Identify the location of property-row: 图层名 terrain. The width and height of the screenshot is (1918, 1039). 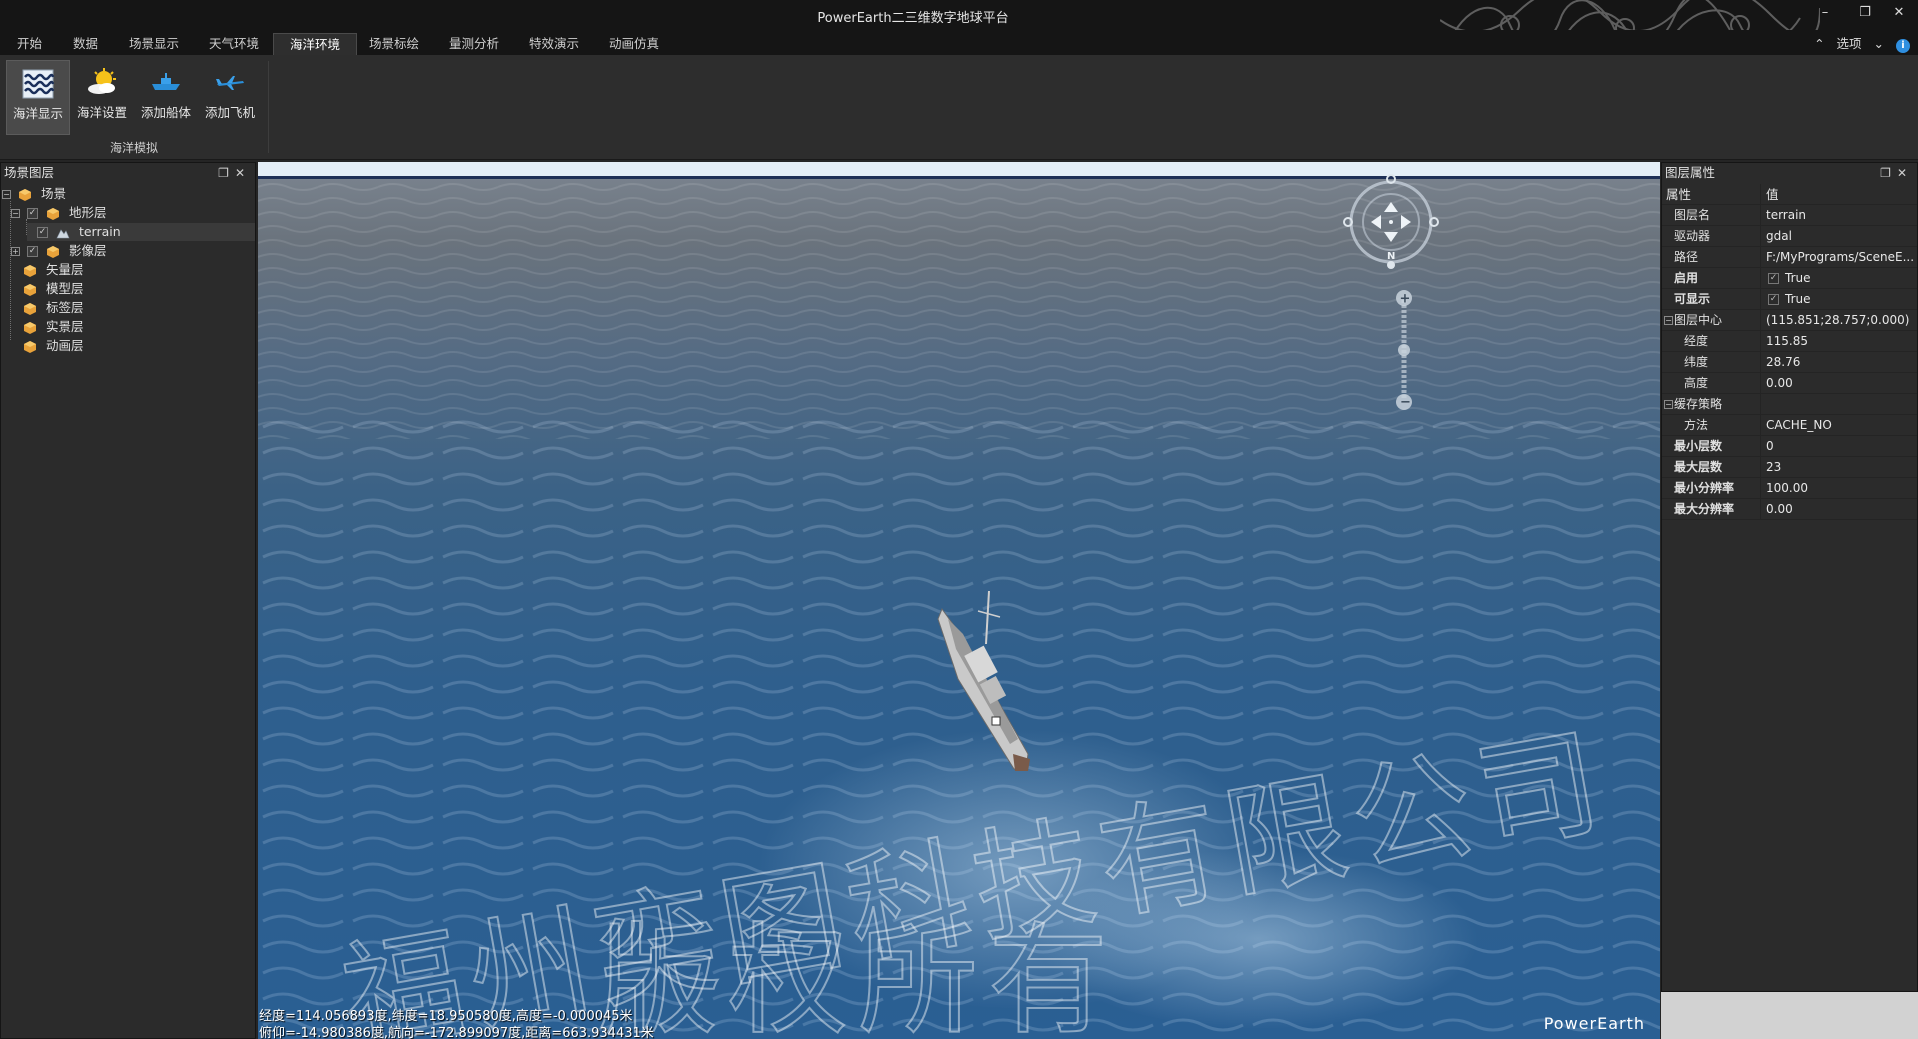
(1789, 215).